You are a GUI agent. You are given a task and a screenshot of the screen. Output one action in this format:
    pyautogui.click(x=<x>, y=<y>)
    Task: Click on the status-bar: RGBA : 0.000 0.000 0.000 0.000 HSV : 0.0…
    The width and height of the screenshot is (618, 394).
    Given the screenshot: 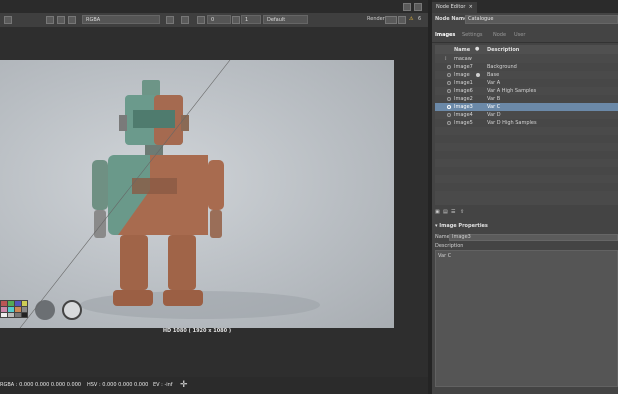 What is the action you would take?
    pyautogui.click(x=214, y=385)
    